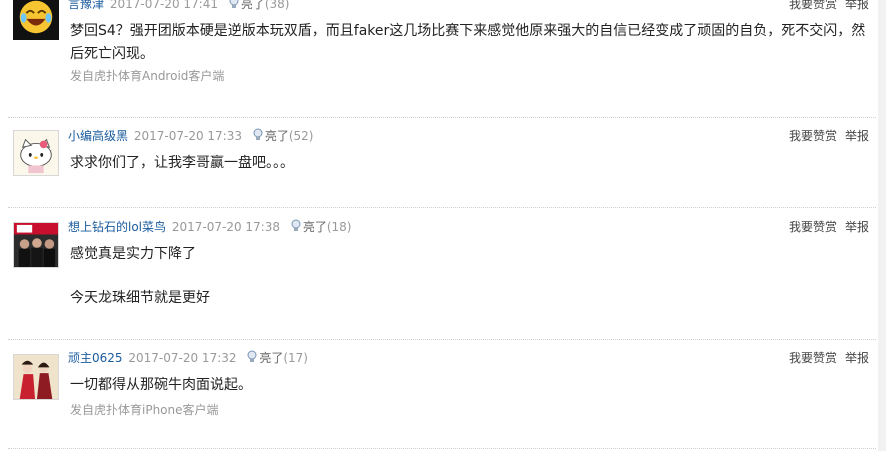 The height and width of the screenshot is (451, 886). Describe the element at coordinates (95, 358) in the screenshot. I see `username-link: 顽主0625` at that location.